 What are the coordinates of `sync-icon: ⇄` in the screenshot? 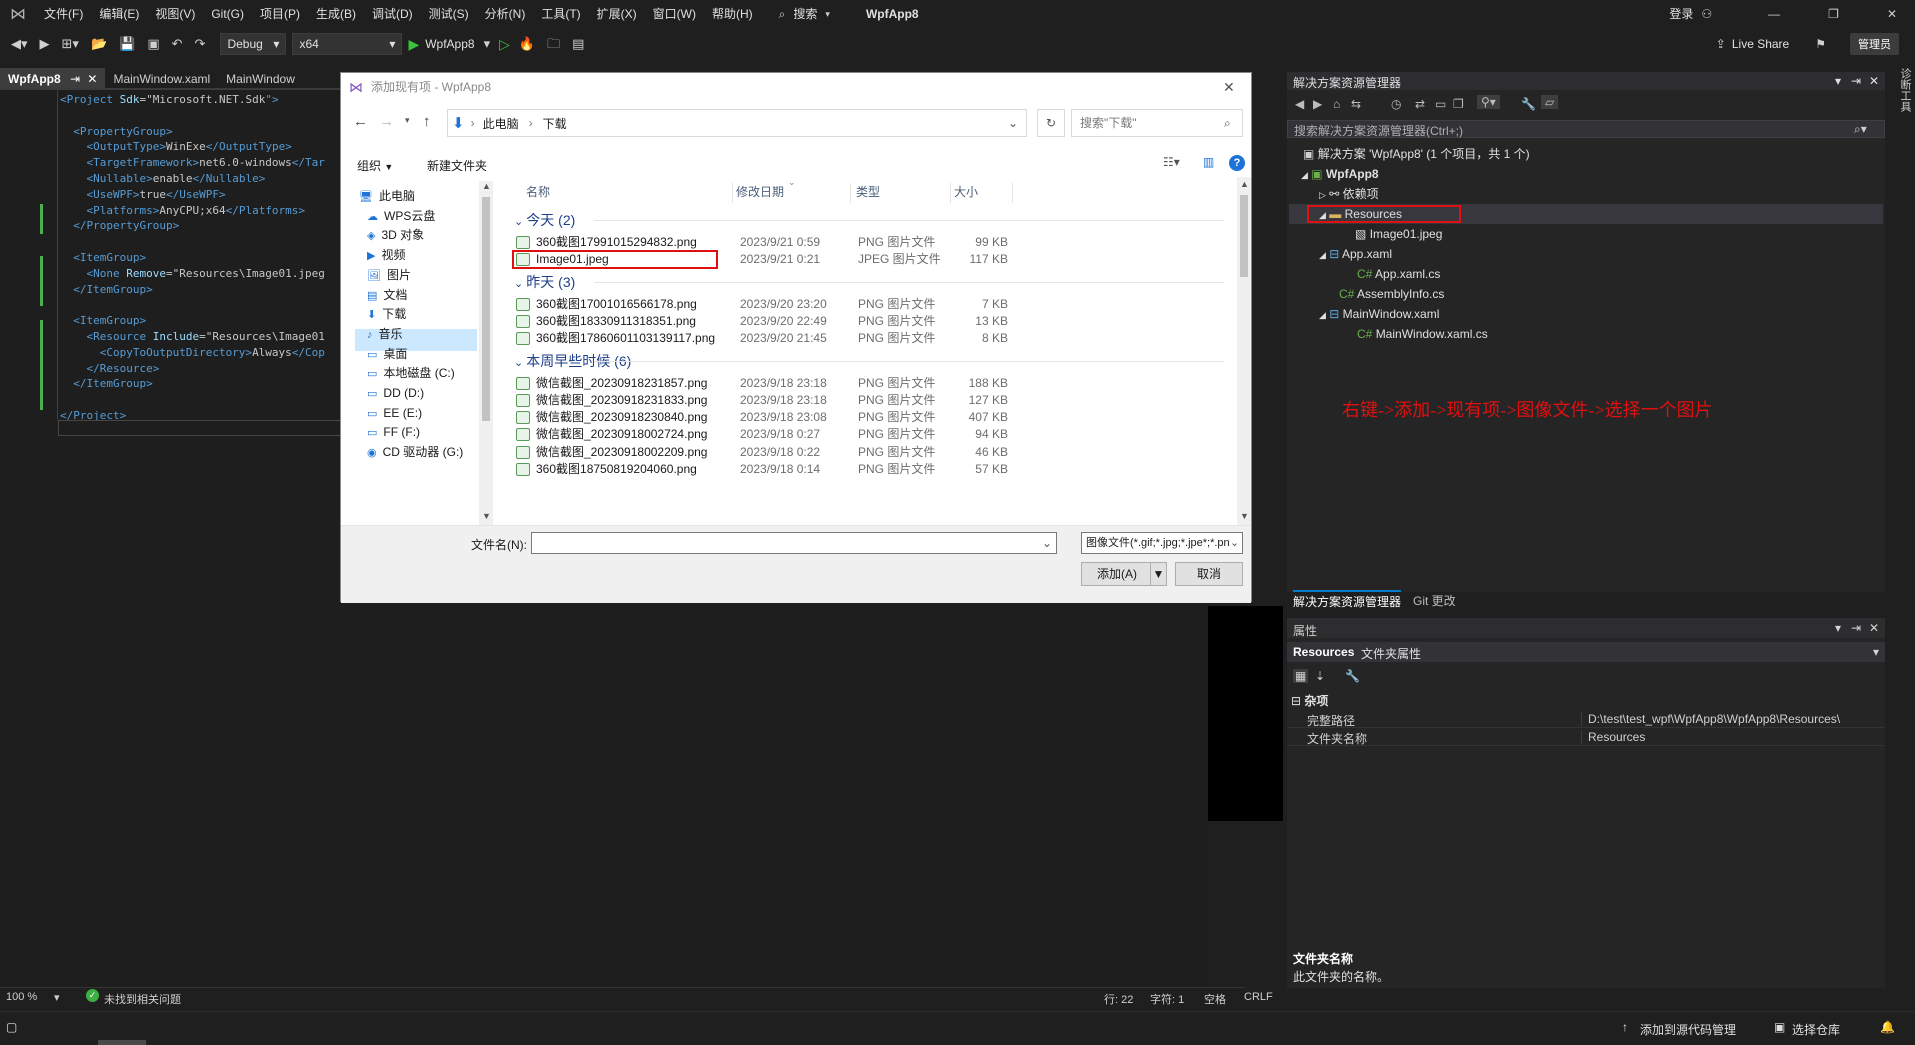 It's located at (1420, 104).